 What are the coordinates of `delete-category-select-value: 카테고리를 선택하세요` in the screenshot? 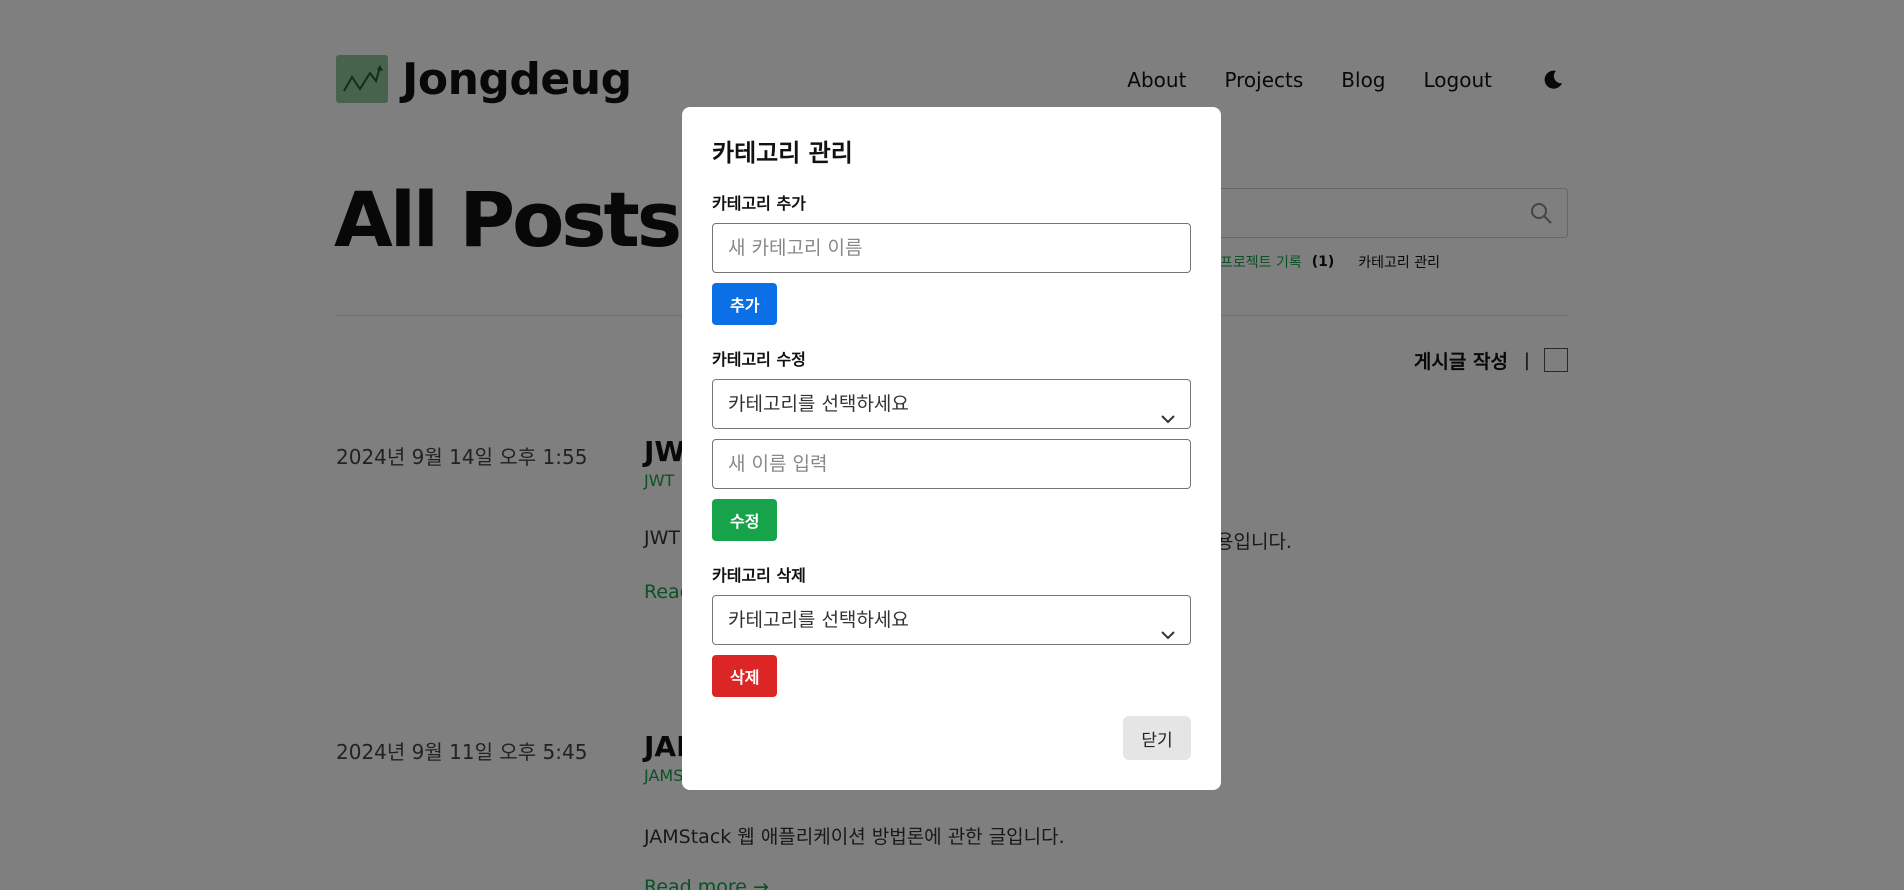 It's located at (818, 620).